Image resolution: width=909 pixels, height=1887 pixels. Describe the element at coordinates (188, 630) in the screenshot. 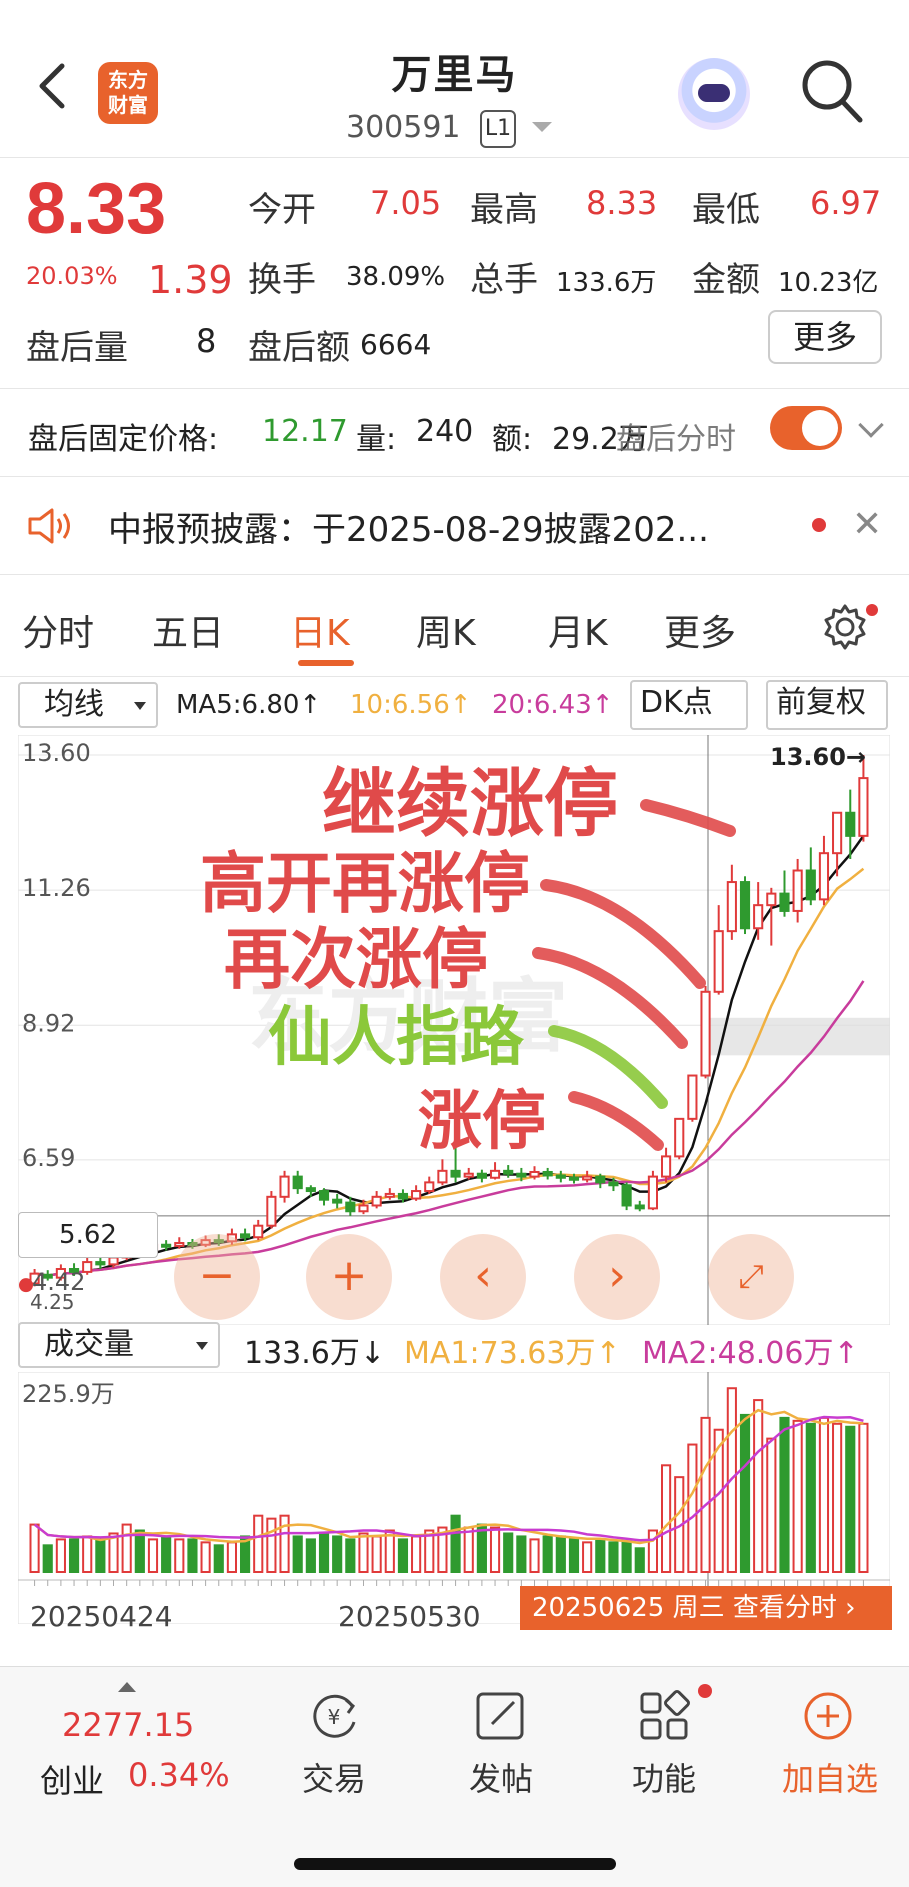

I see `tab-five-day: 五日` at that location.